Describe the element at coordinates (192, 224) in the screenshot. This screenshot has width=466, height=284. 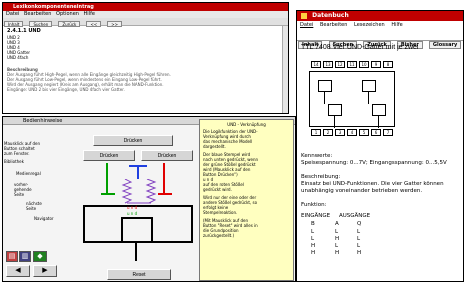
I see `frame-right-post` at that location.